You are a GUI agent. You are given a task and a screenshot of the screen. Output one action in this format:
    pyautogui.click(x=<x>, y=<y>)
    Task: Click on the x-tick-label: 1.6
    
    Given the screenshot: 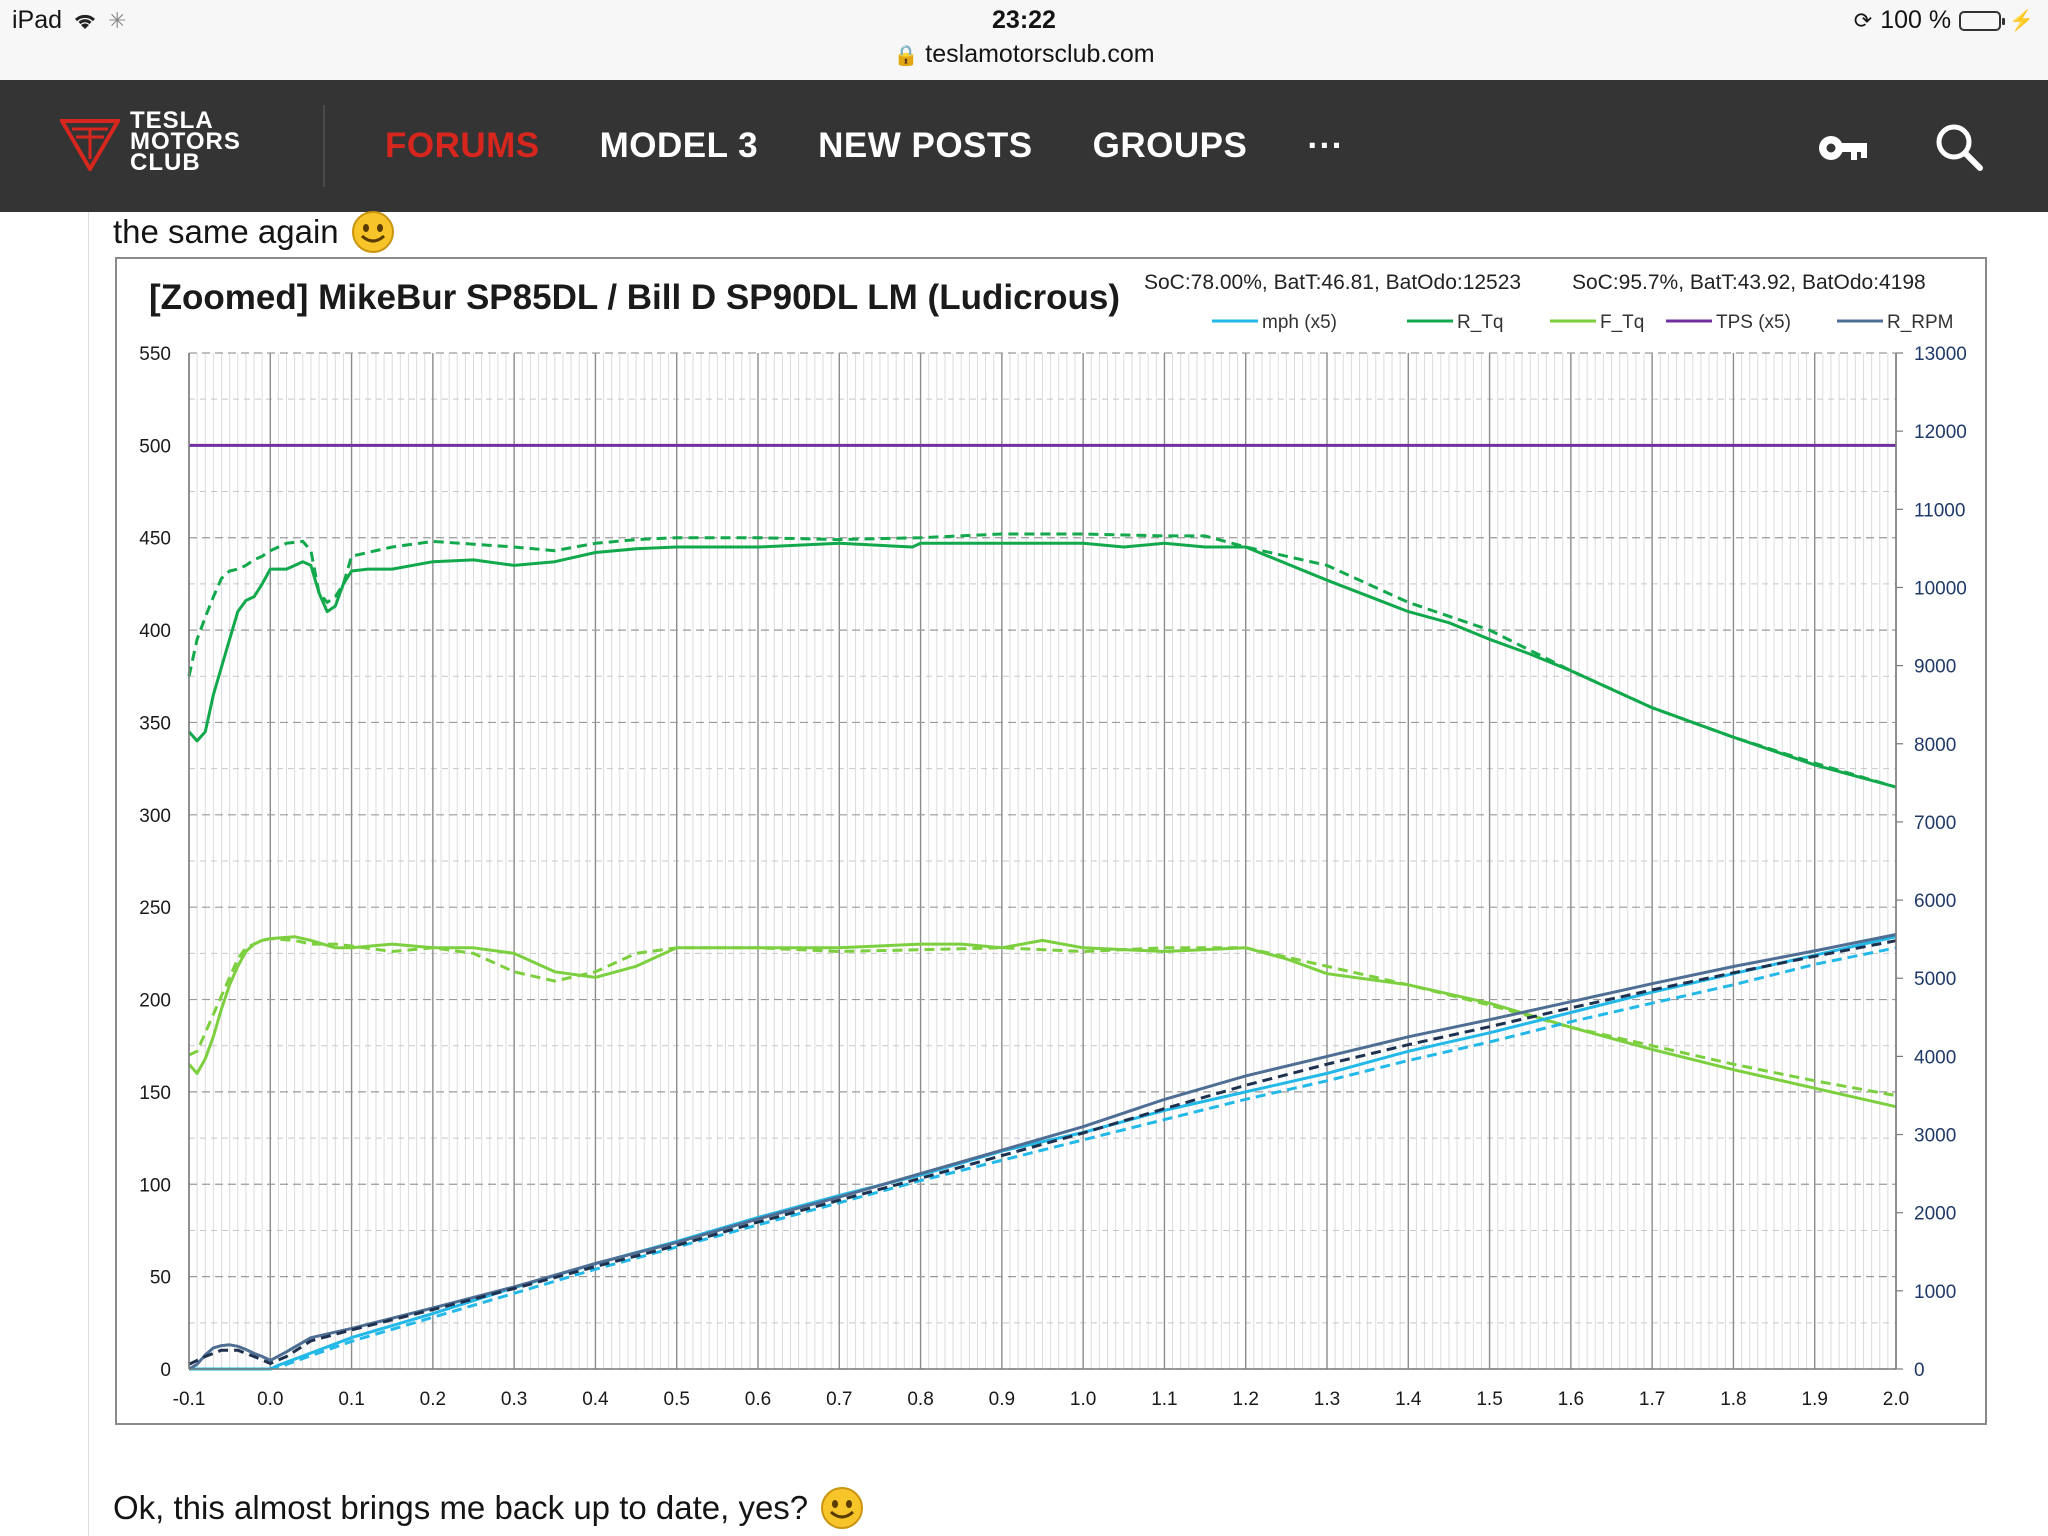 What is the action you would take?
    pyautogui.click(x=1571, y=1399)
    